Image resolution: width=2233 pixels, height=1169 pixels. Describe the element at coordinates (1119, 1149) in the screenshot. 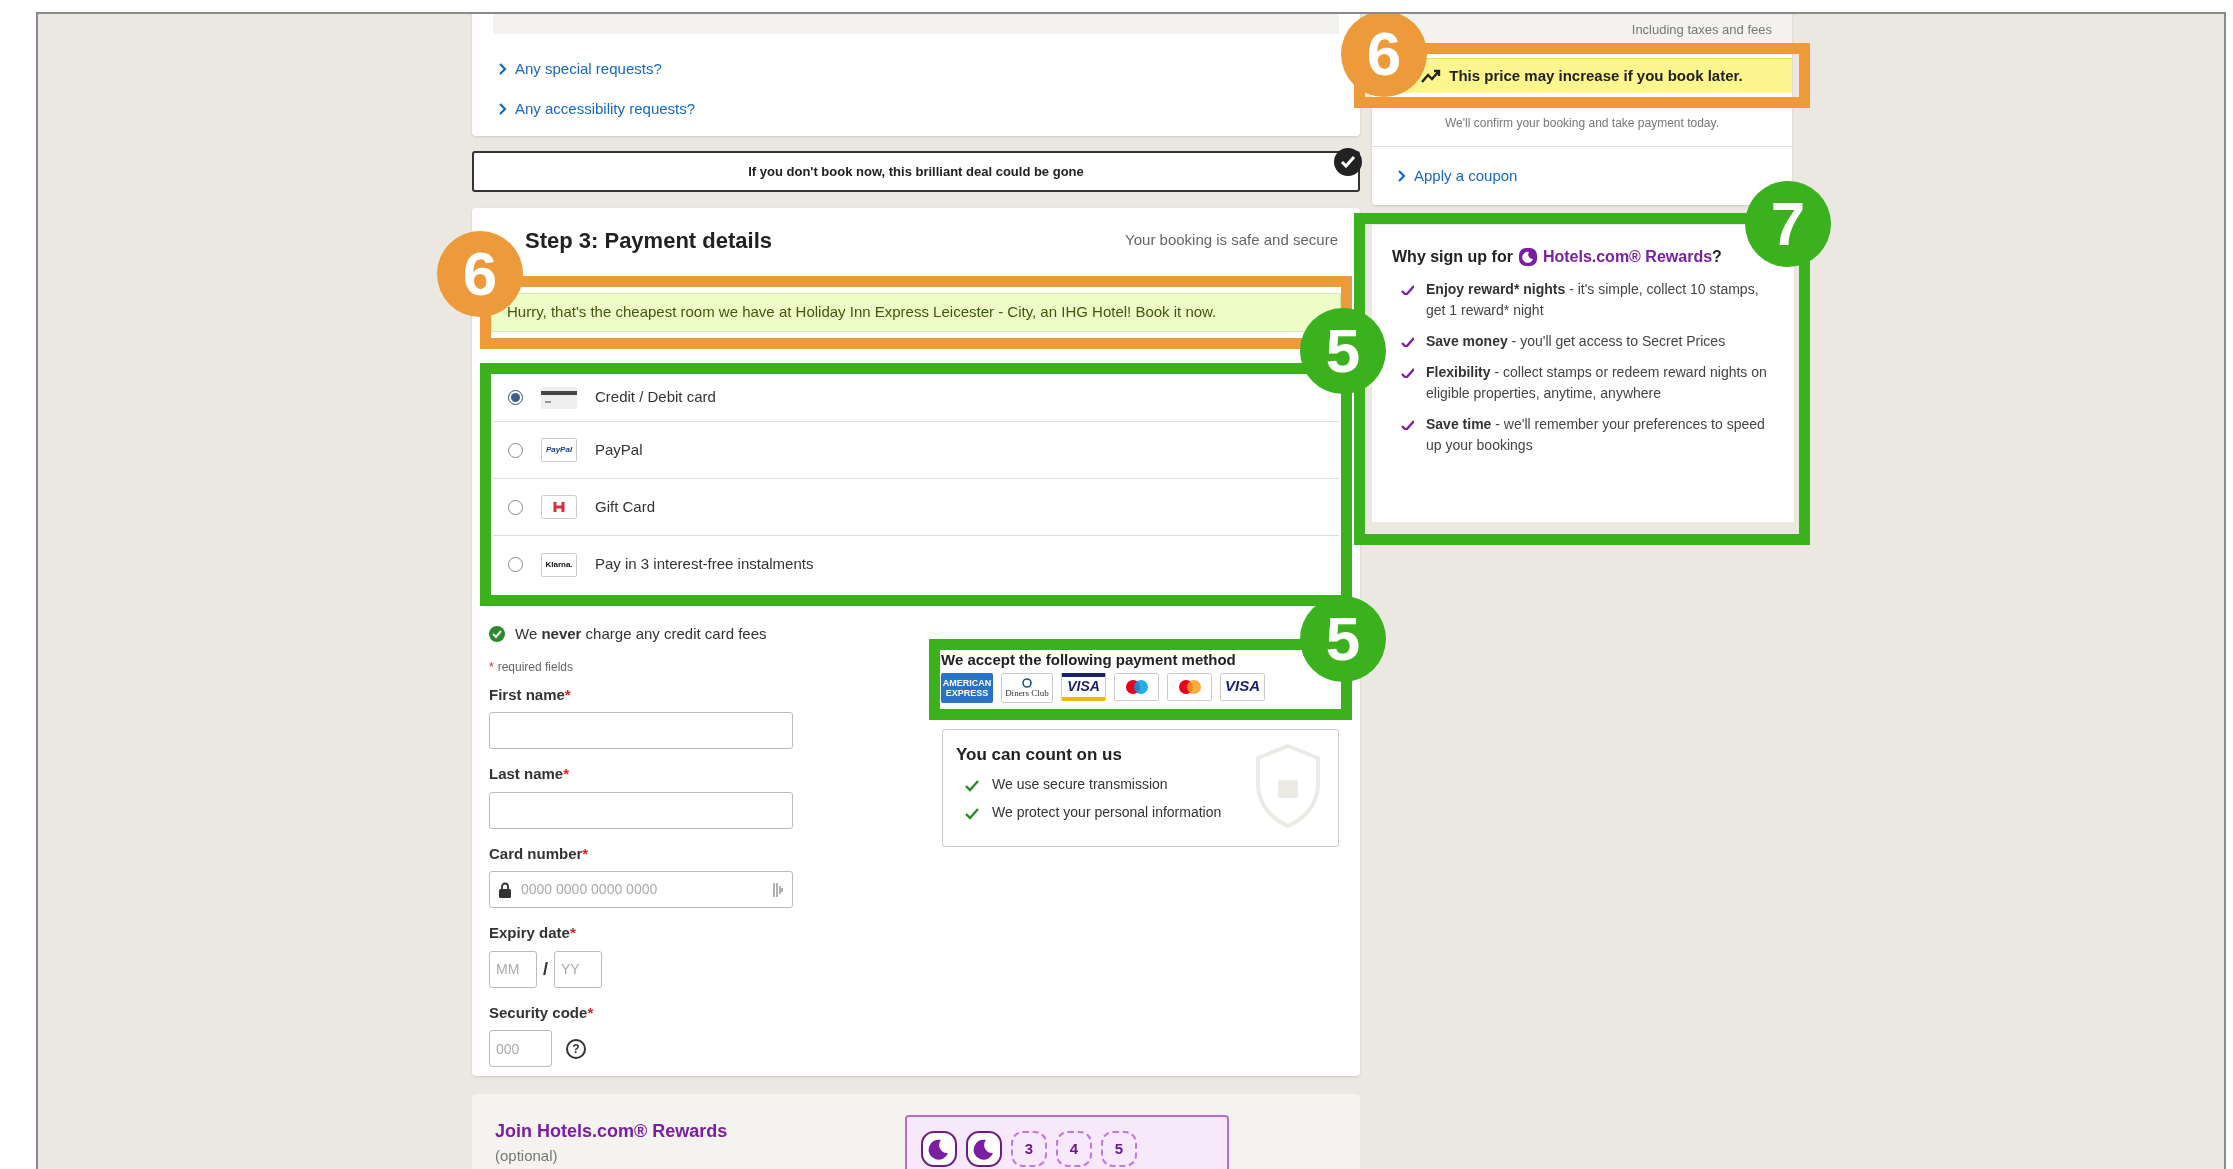

I see `stamp-number: 5` at that location.